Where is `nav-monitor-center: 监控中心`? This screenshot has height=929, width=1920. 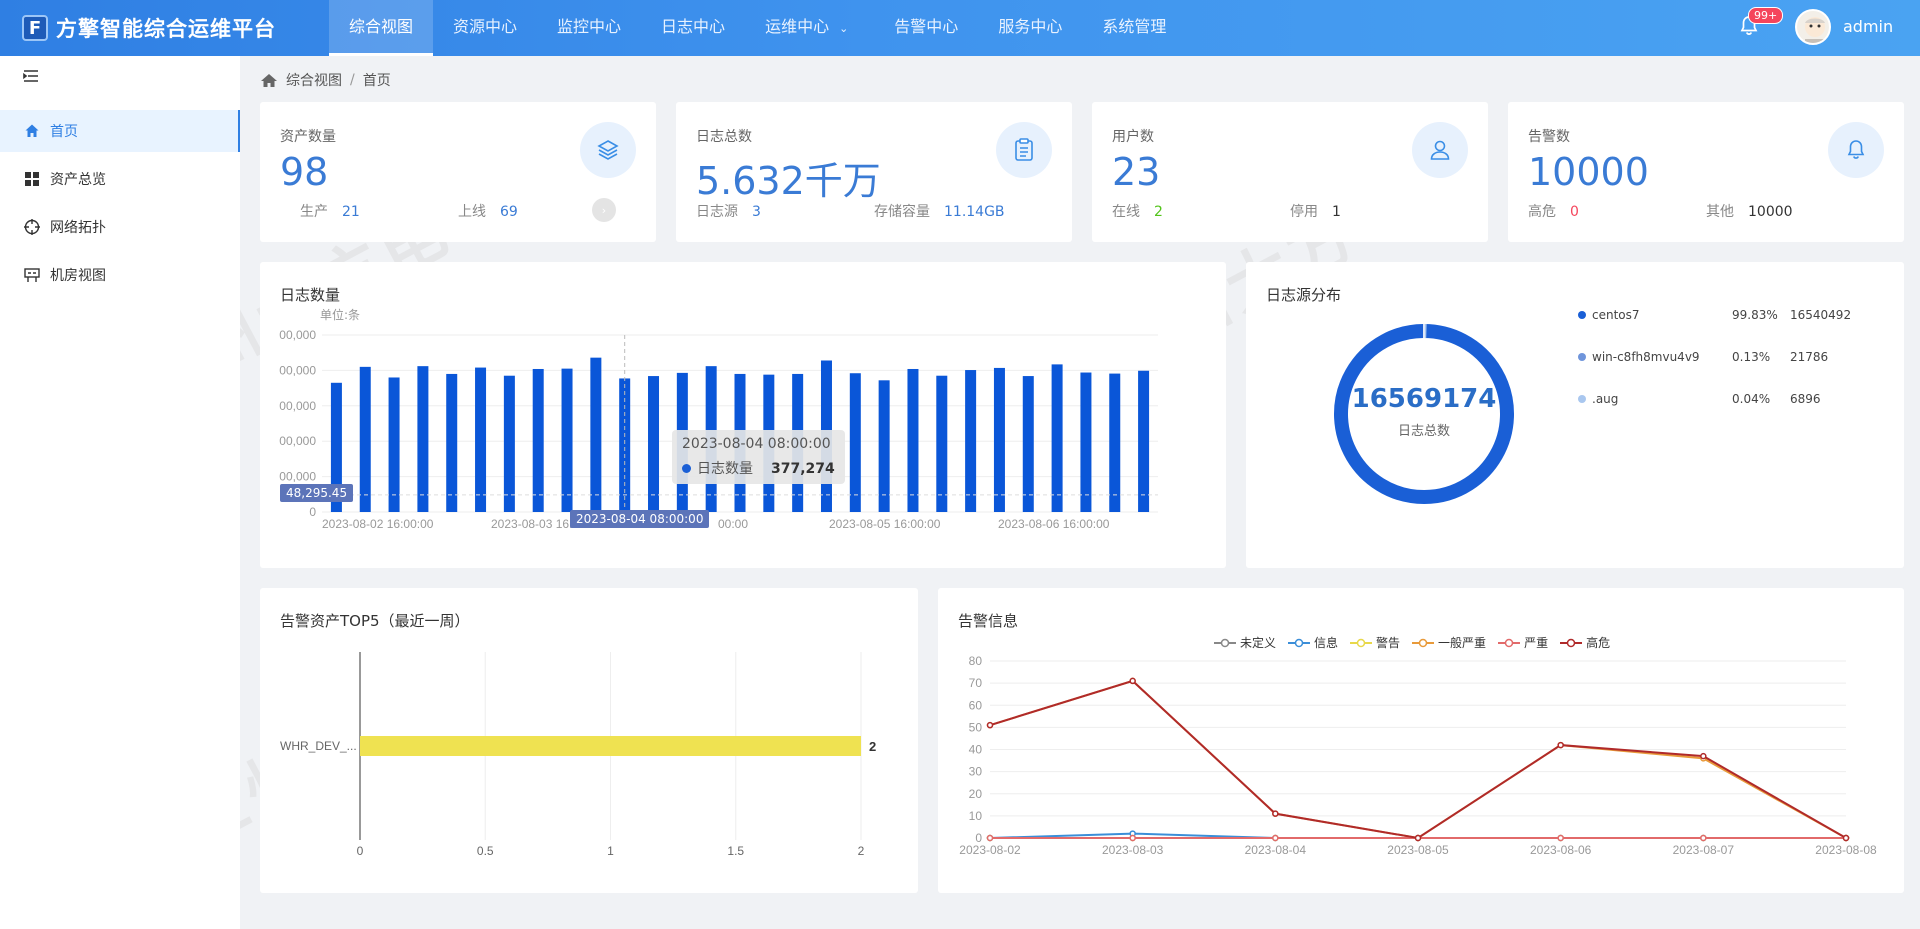 nav-monitor-center: 监控中心 is located at coordinates (589, 28).